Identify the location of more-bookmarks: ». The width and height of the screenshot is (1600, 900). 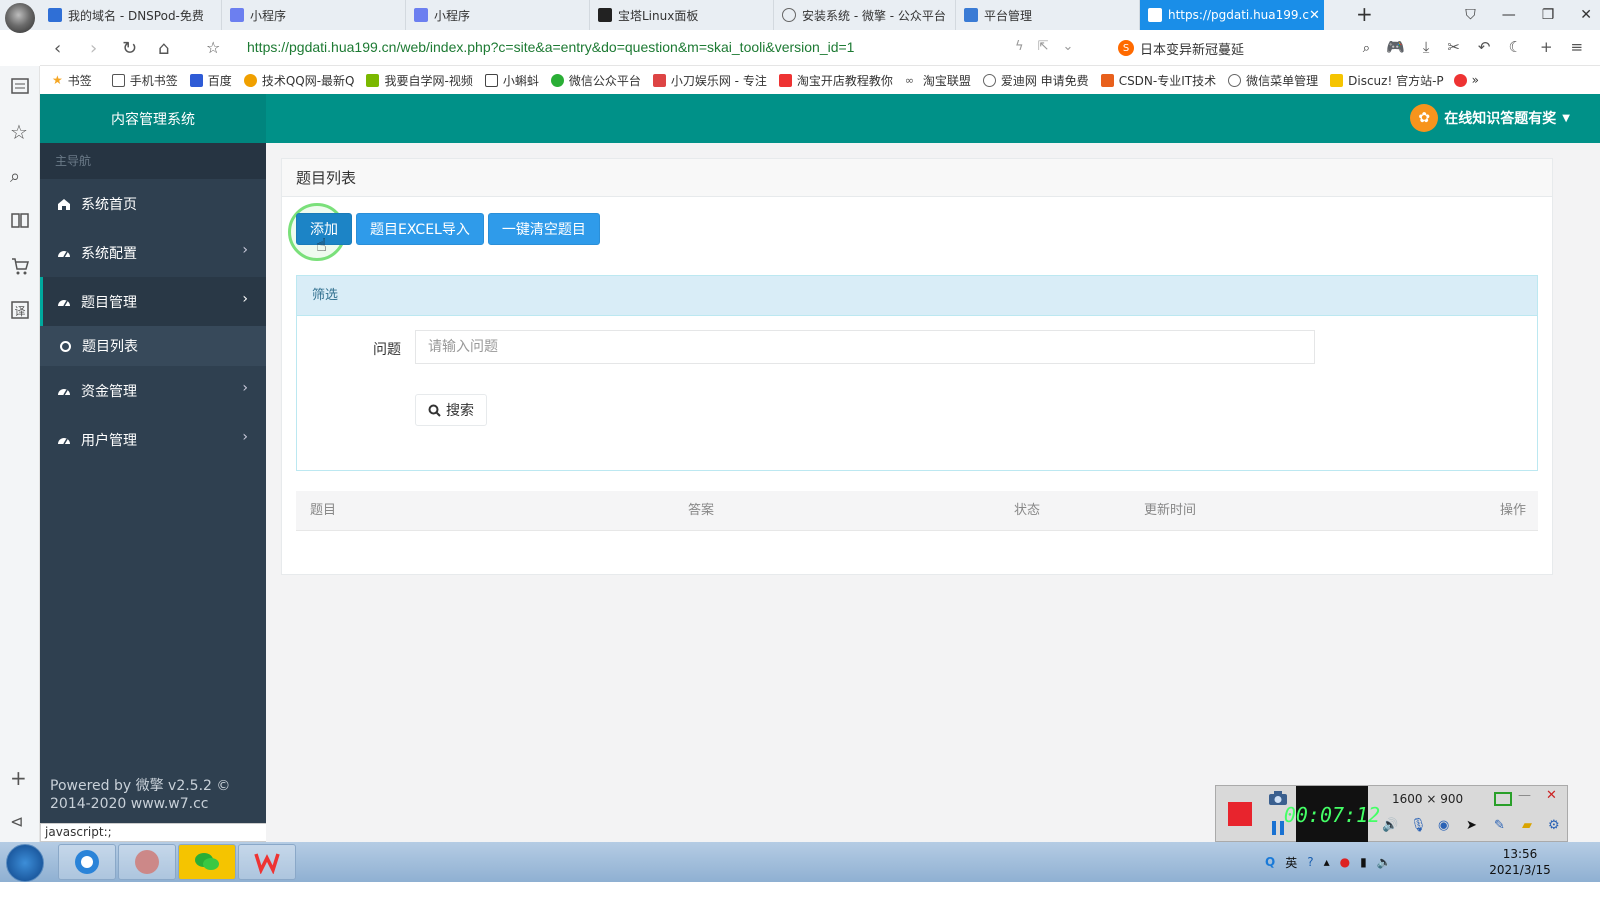
(1466, 80).